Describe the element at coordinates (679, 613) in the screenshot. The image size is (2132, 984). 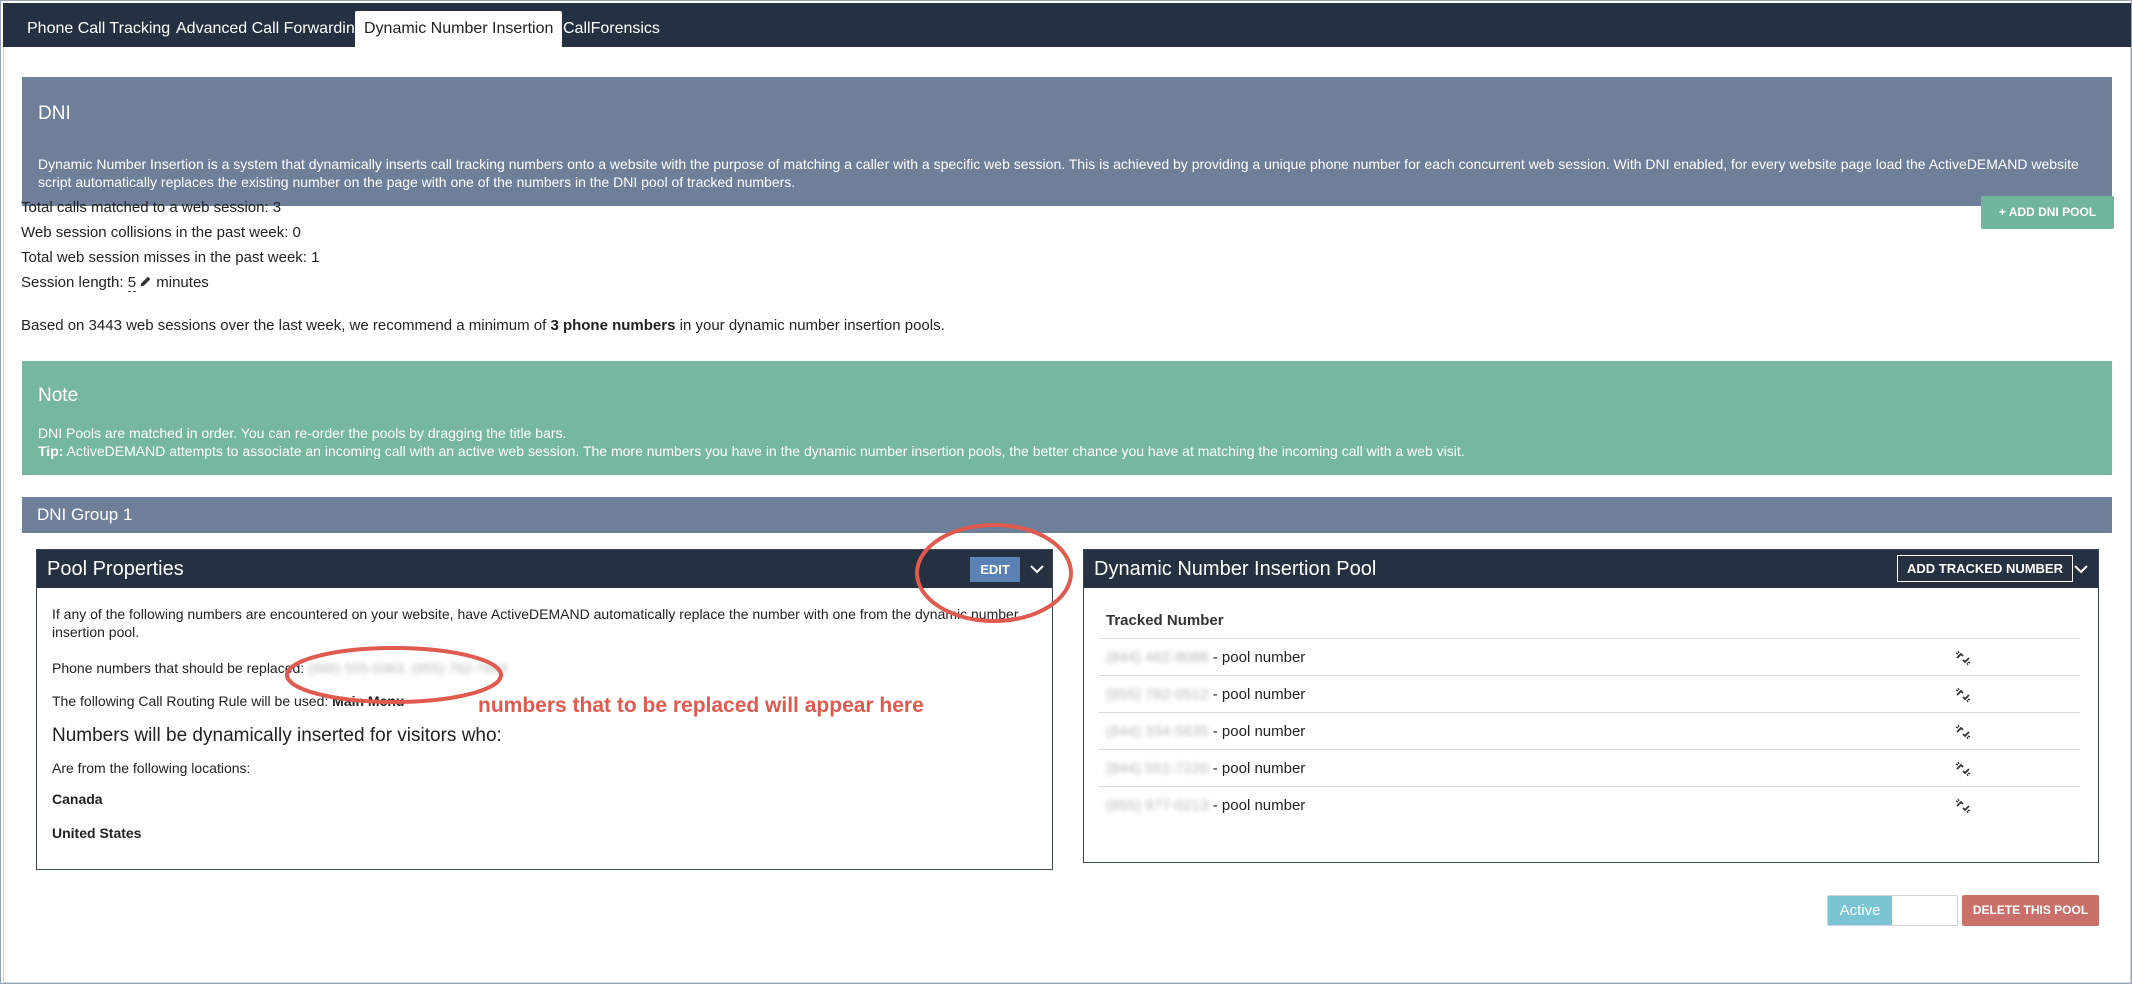
I see `annotation-overlay` at that location.